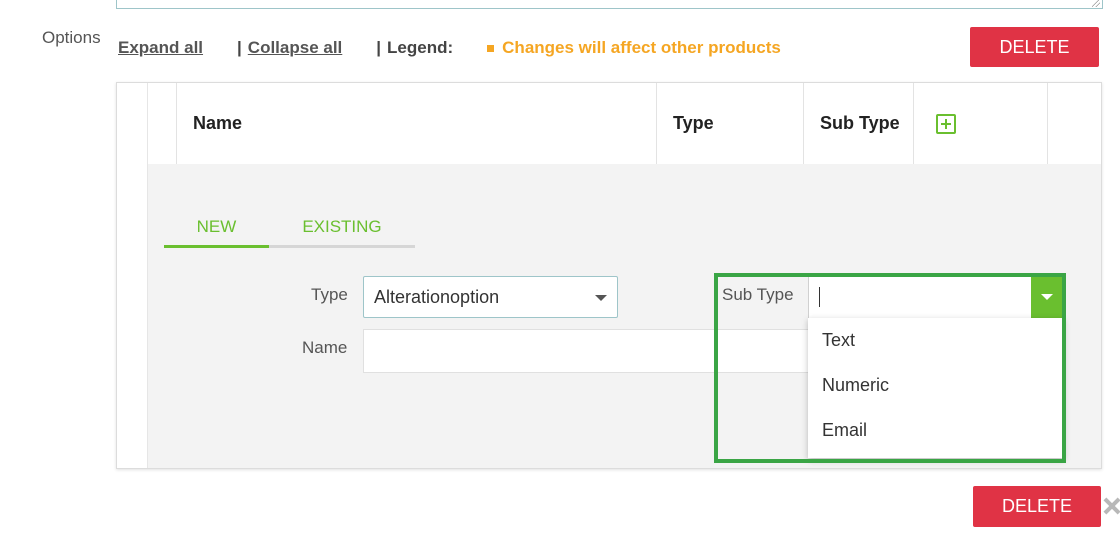  Describe the element at coordinates (946, 123) in the screenshot. I see `add-icon` at that location.